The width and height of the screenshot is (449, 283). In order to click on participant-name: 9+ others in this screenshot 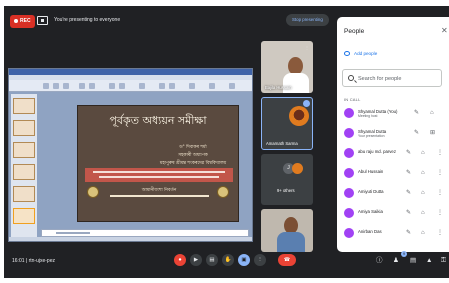, I will do `click(286, 190)`.